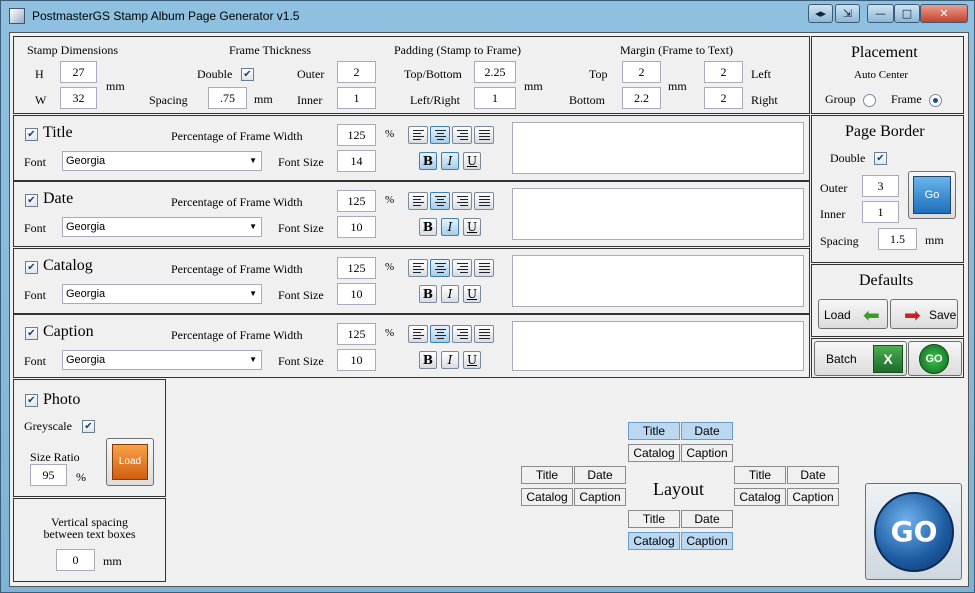 The image size is (975, 593). I want to click on frame-inner-input: 1, so click(356, 98).